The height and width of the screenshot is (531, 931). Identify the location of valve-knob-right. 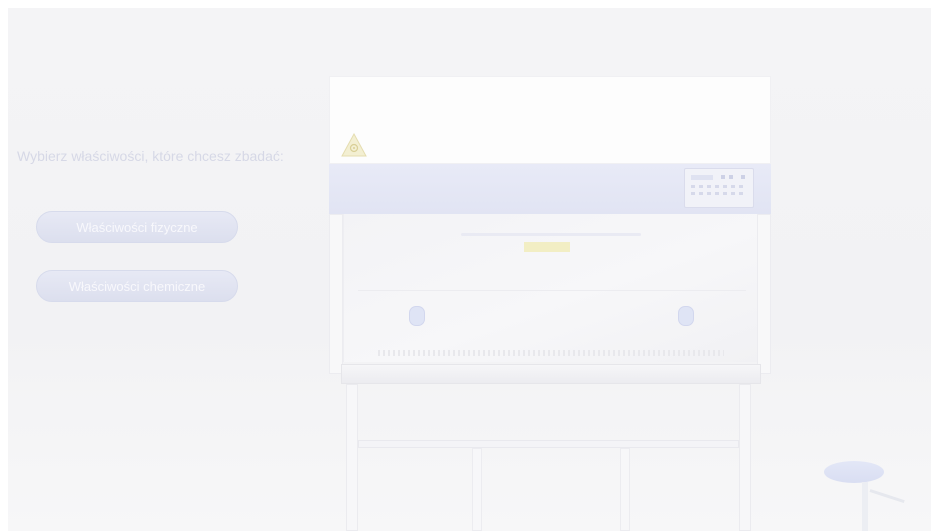
(686, 316).